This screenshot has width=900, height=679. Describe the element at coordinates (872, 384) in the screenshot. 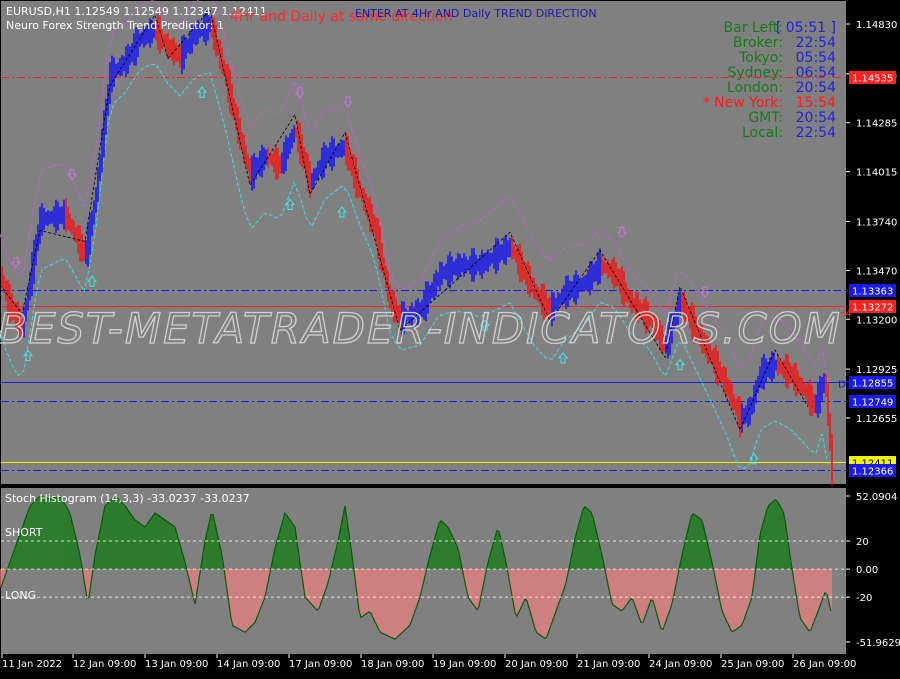

I see `price-line-label: 1.12855` at that location.